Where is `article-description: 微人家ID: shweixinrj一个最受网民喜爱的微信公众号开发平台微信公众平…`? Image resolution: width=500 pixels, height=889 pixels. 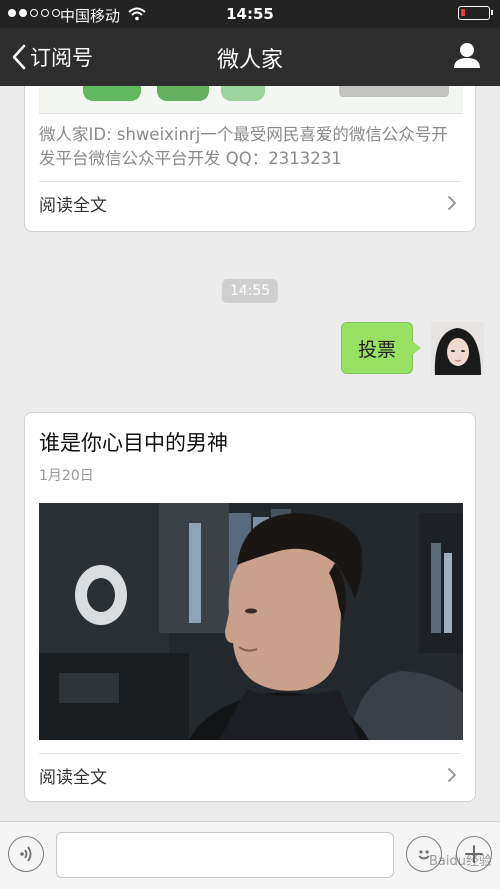 article-description: 微人家ID: shweixinrj一个最受网民喜爱的微信公众号开发平台微信公众平… is located at coordinates (243, 146).